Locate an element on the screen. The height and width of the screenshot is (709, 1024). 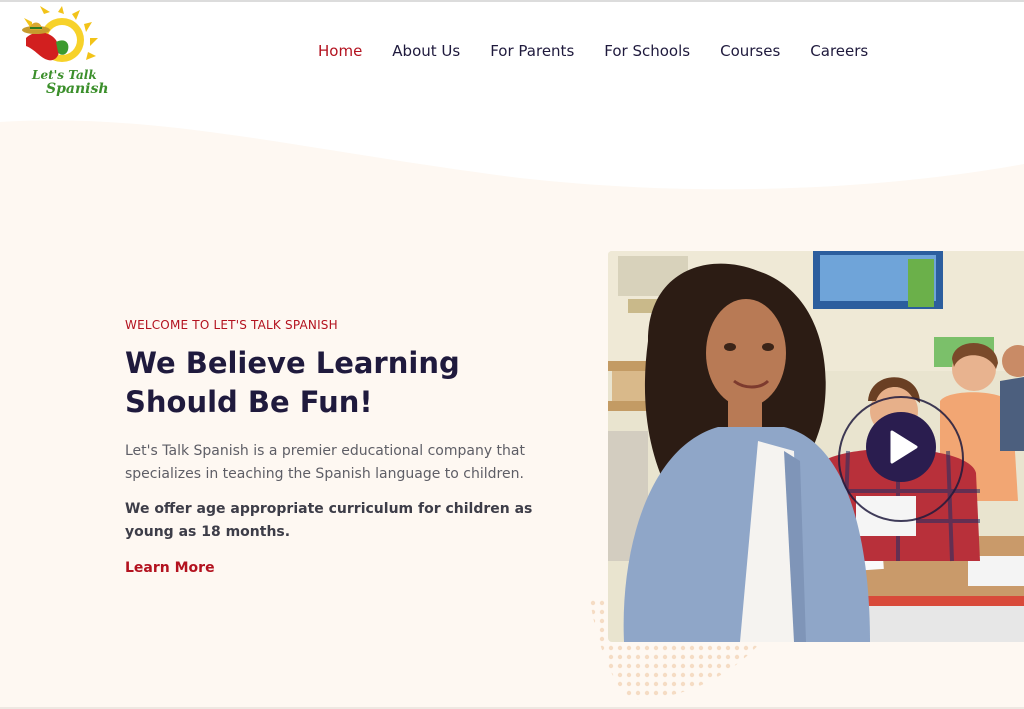
site-logo: Let's Talk Spanish is located at coordinates (59, 53).